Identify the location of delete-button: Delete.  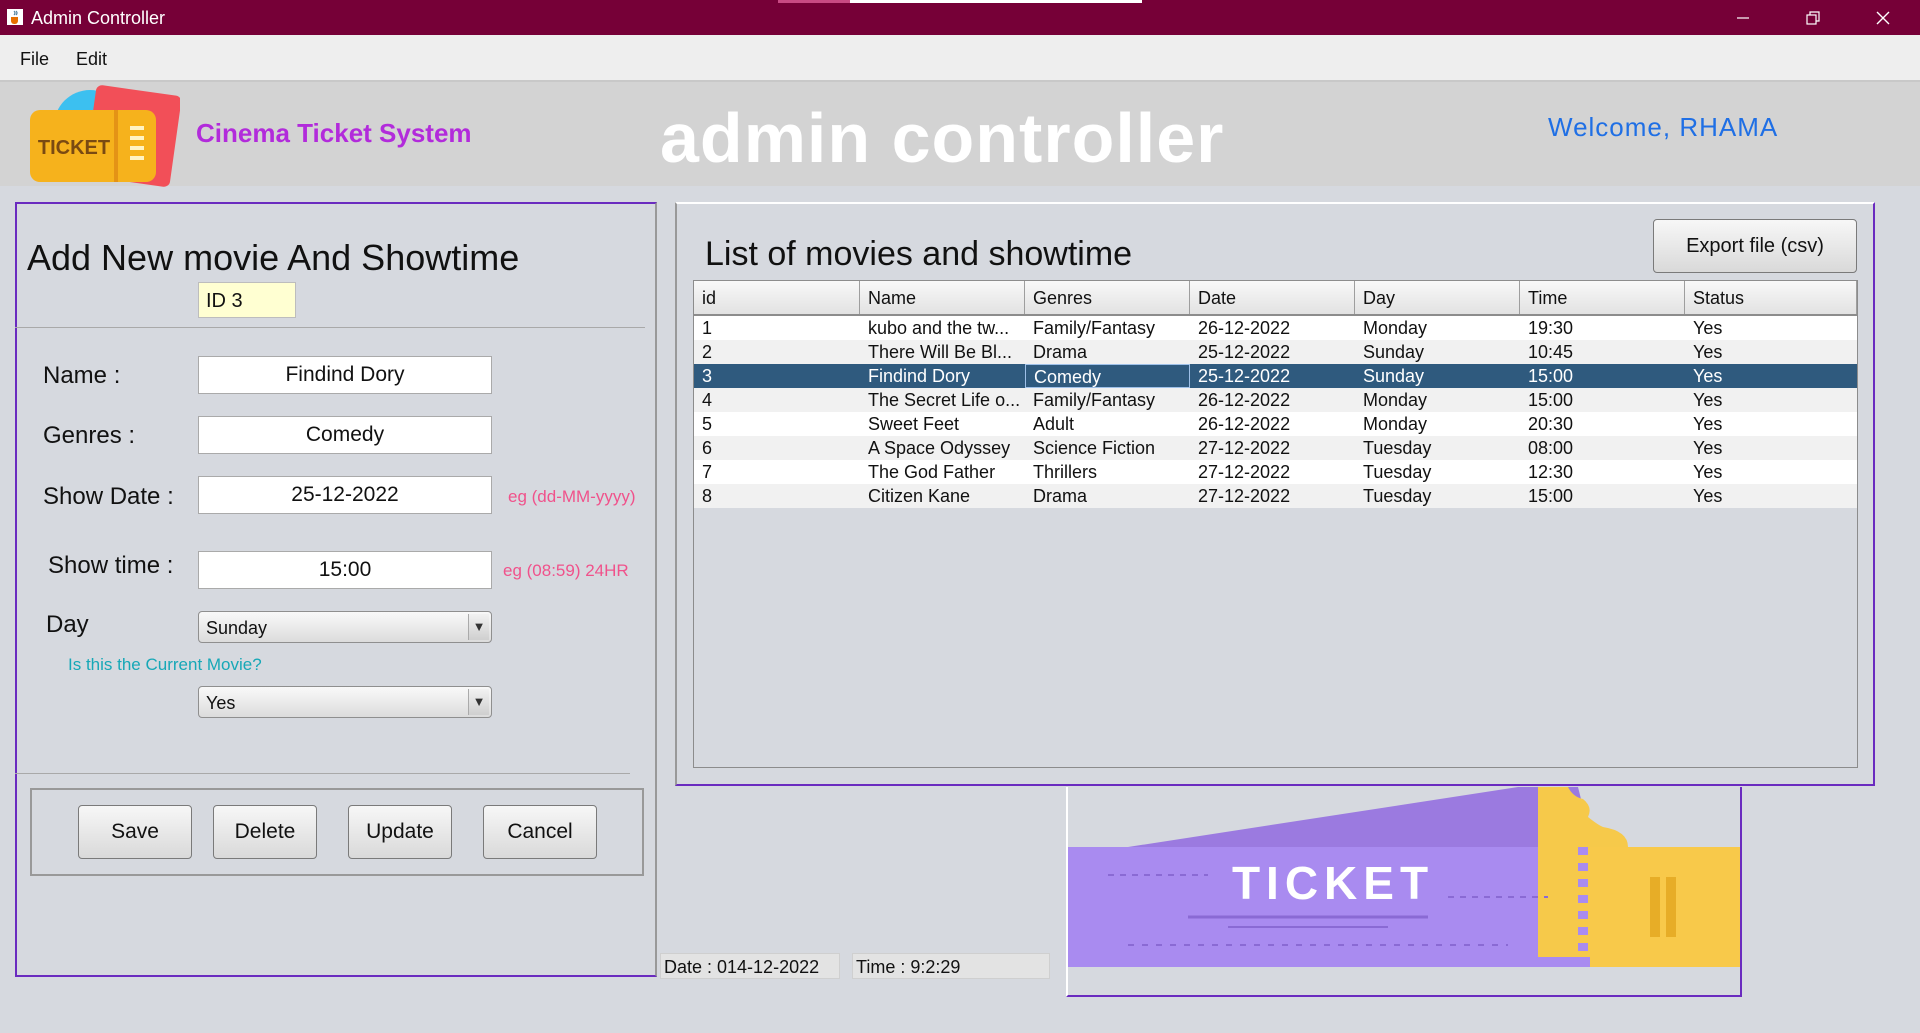
(265, 832).